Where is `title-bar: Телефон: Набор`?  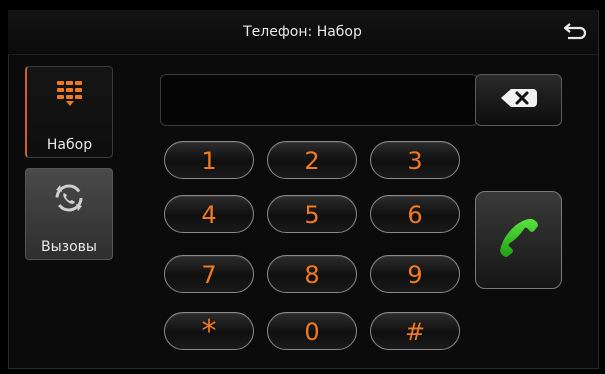
title-bar: Телефон: Набор is located at coordinates (302, 32).